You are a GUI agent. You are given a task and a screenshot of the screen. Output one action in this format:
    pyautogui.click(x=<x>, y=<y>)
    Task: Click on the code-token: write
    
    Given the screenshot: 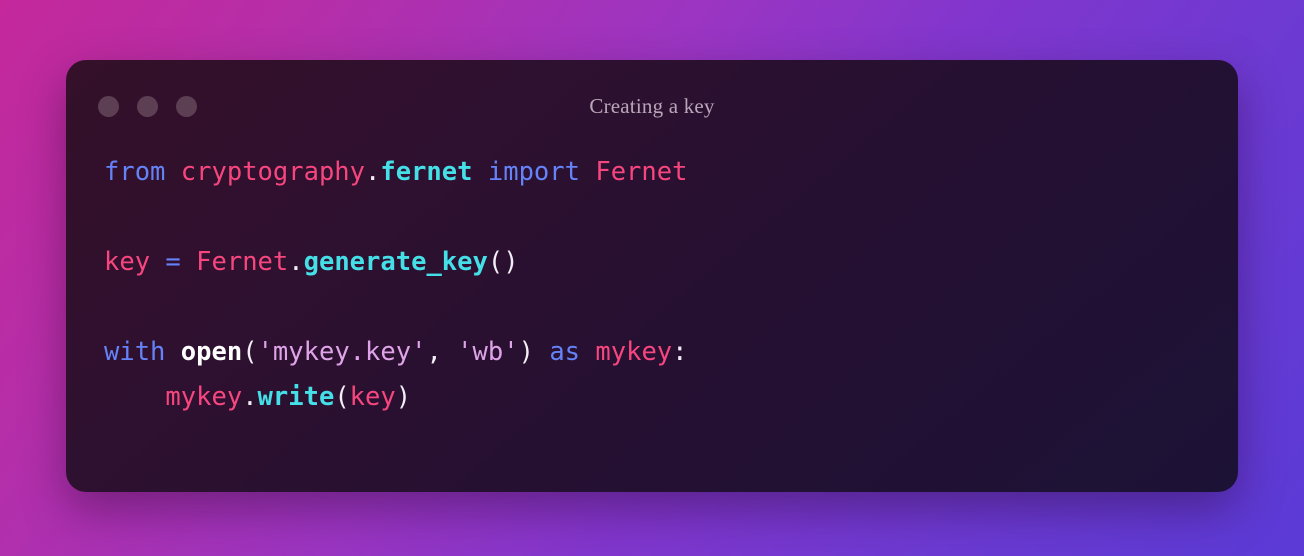 What is the action you would take?
    pyautogui.click(x=296, y=397)
    